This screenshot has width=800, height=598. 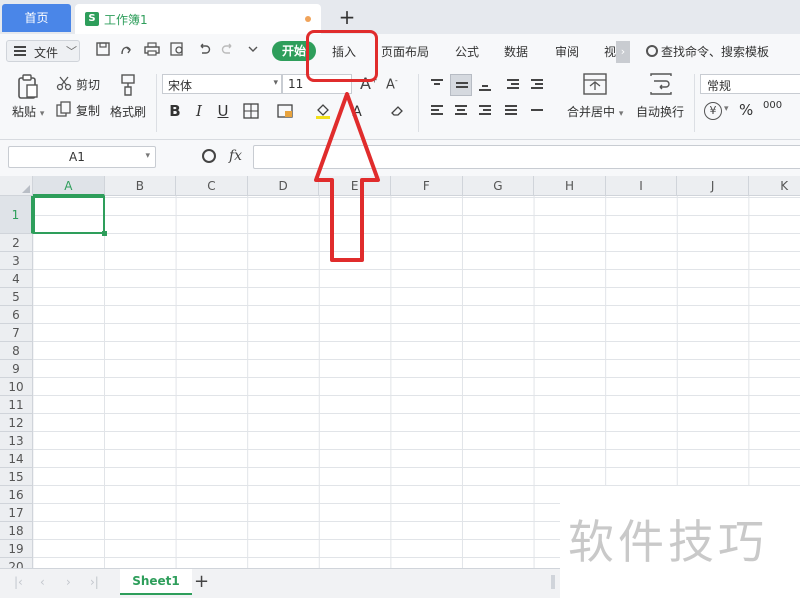 What do you see at coordinates (16, 405) in the screenshot?
I see `row-header-11: 11` at bounding box center [16, 405].